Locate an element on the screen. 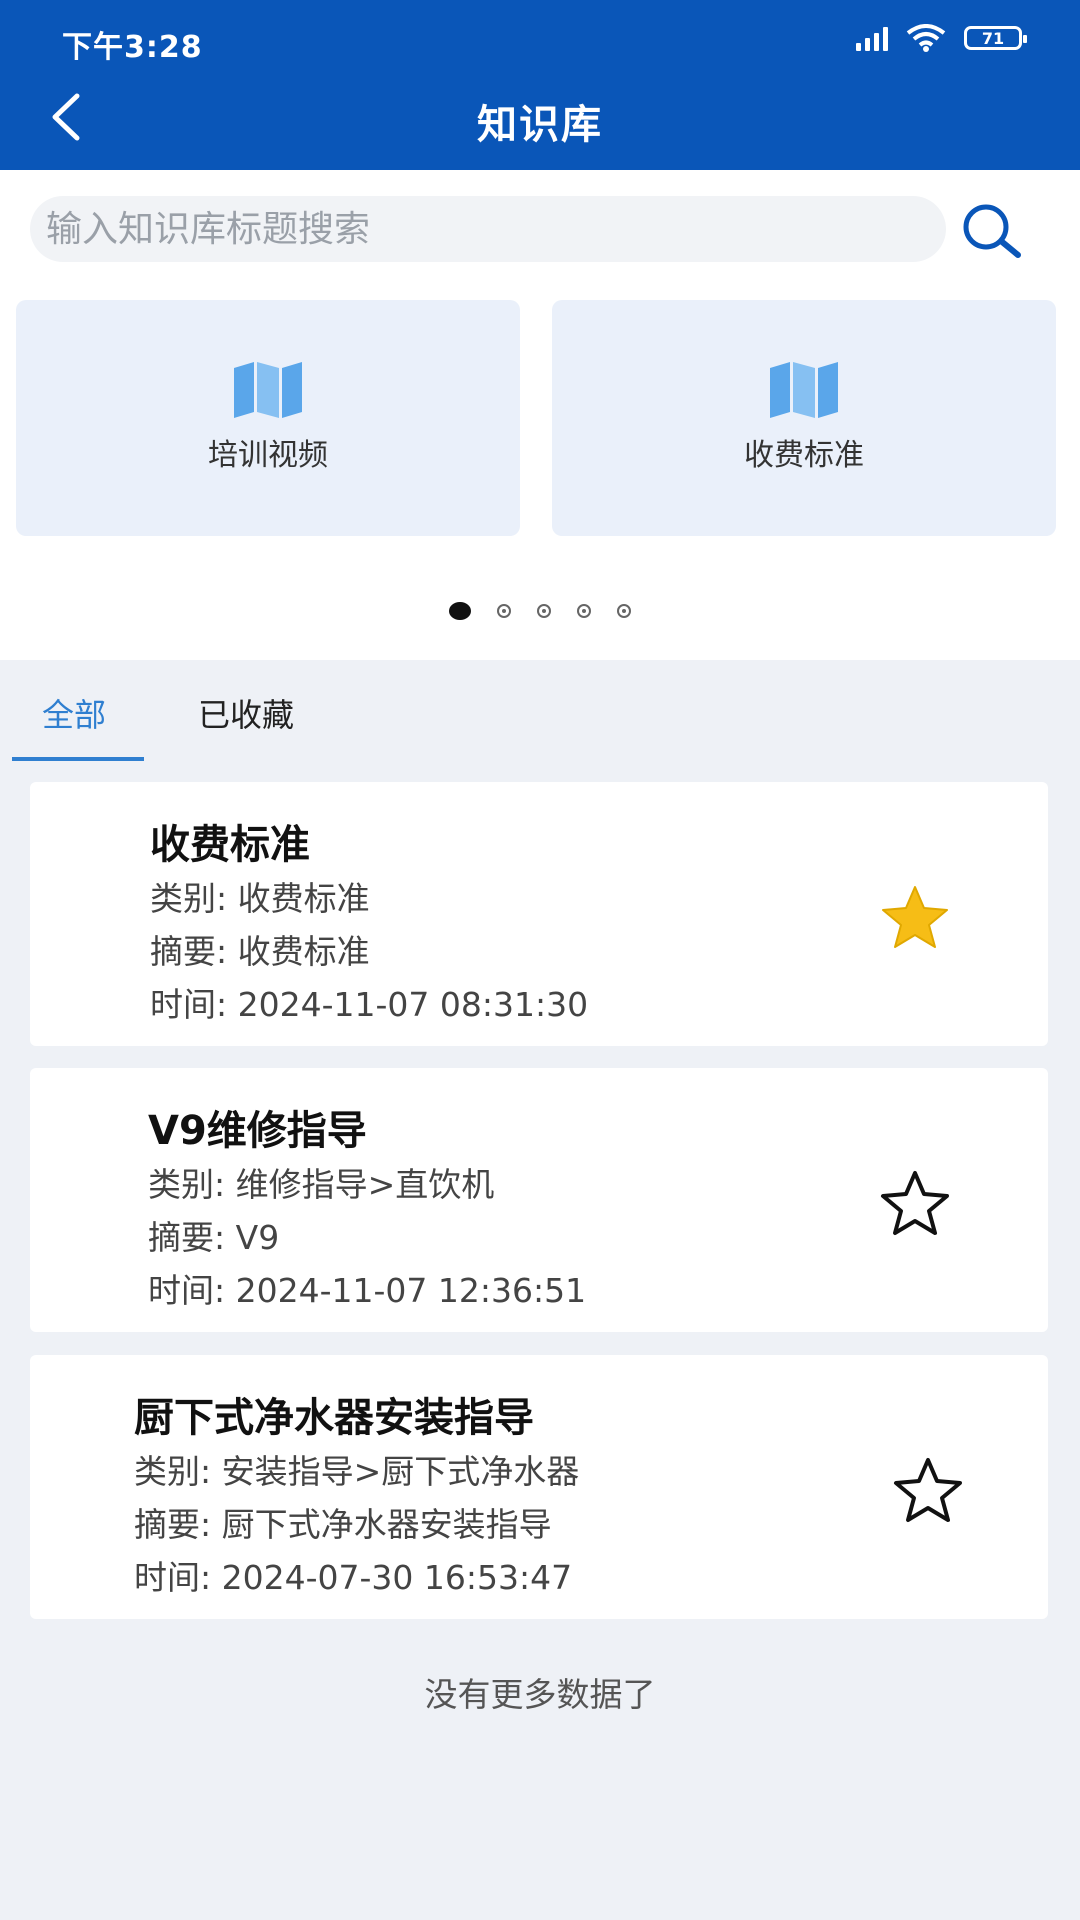 This screenshot has width=1080, height=1920. item-summary: 摘要: 厨下式净水器安装指导 is located at coordinates (343, 1522).